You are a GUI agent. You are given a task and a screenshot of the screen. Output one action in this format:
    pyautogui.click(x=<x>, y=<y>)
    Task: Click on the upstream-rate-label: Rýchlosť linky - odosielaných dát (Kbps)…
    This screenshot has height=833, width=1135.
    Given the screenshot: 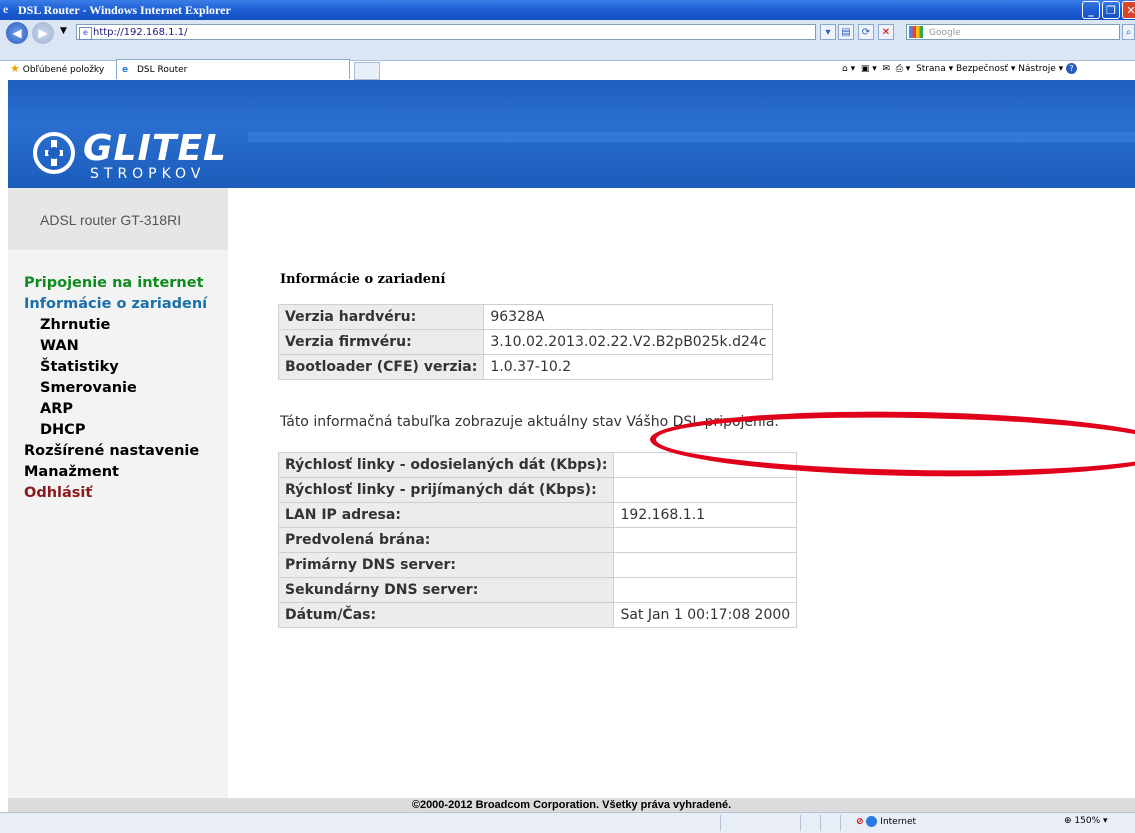 What is the action you would take?
    pyautogui.click(x=446, y=465)
    